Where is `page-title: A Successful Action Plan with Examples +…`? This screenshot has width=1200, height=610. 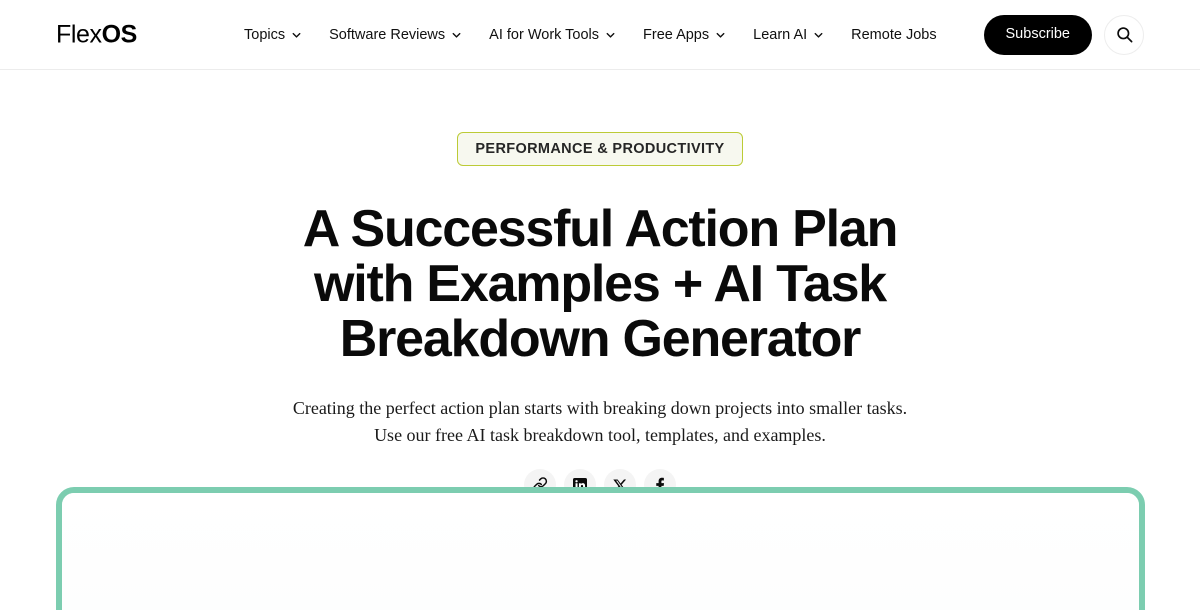 page-title: A Successful Action Plan with Examples +… is located at coordinates (600, 284).